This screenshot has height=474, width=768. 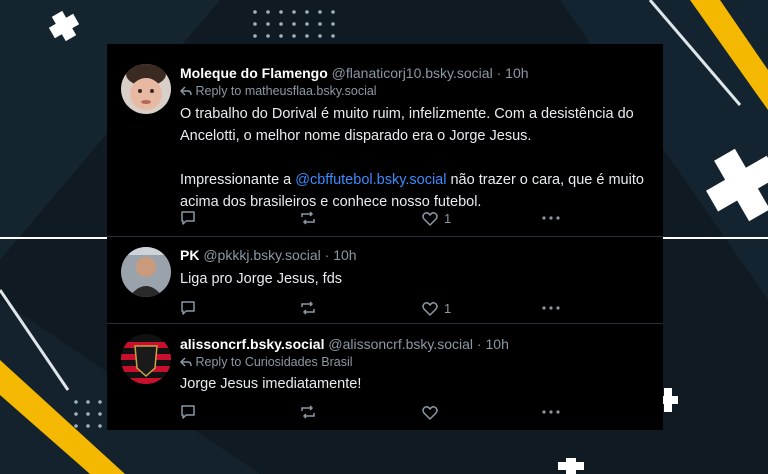 I want to click on reply-to-label: Reply to matheusflaa.bsky.social, so click(x=286, y=91).